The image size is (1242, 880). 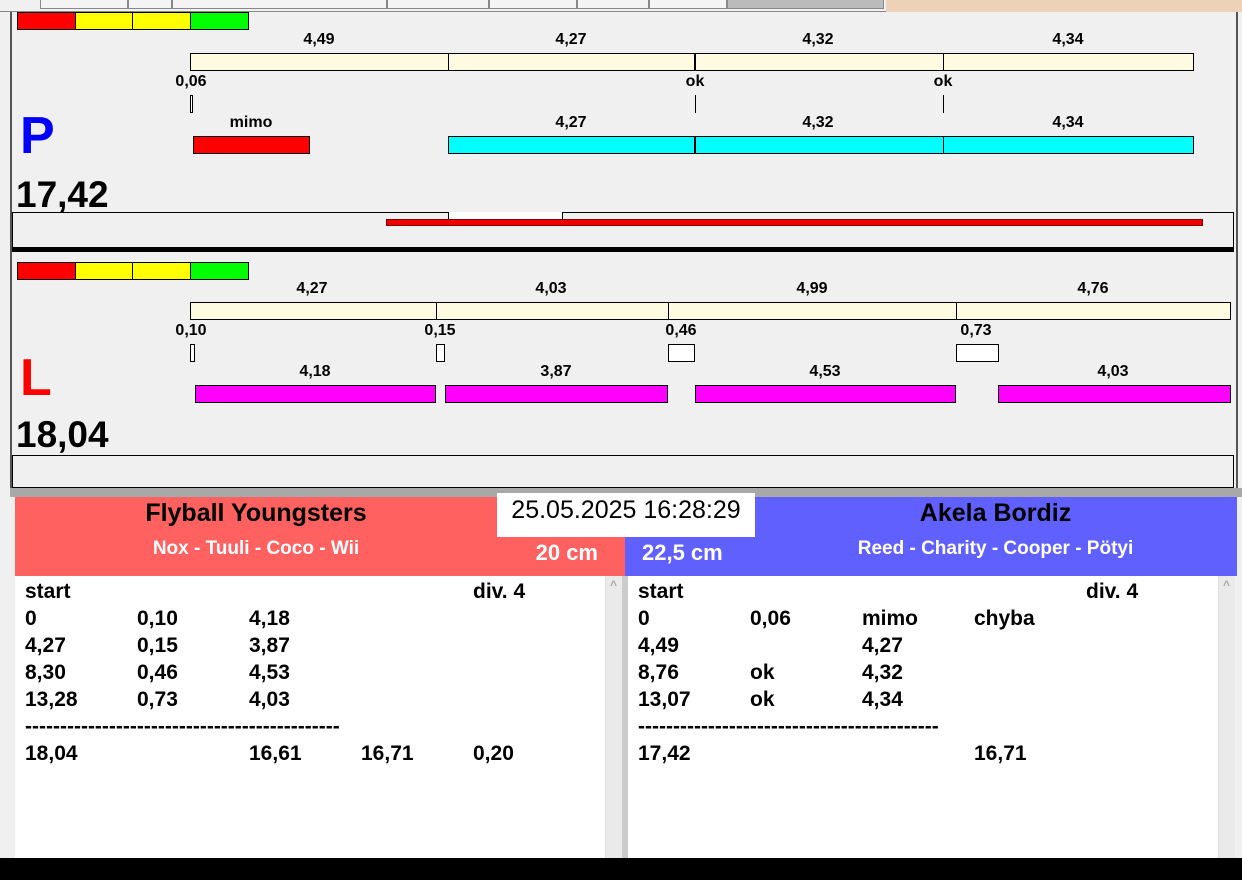 I want to click on result-cell: 3,87, so click(x=269, y=645).